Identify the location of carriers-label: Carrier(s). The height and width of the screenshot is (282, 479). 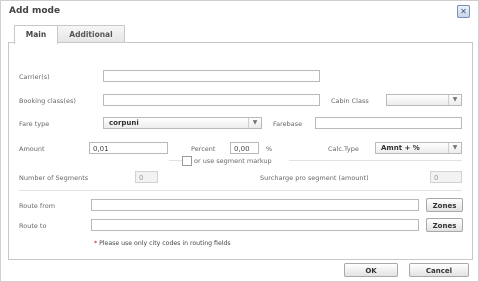
(34, 77).